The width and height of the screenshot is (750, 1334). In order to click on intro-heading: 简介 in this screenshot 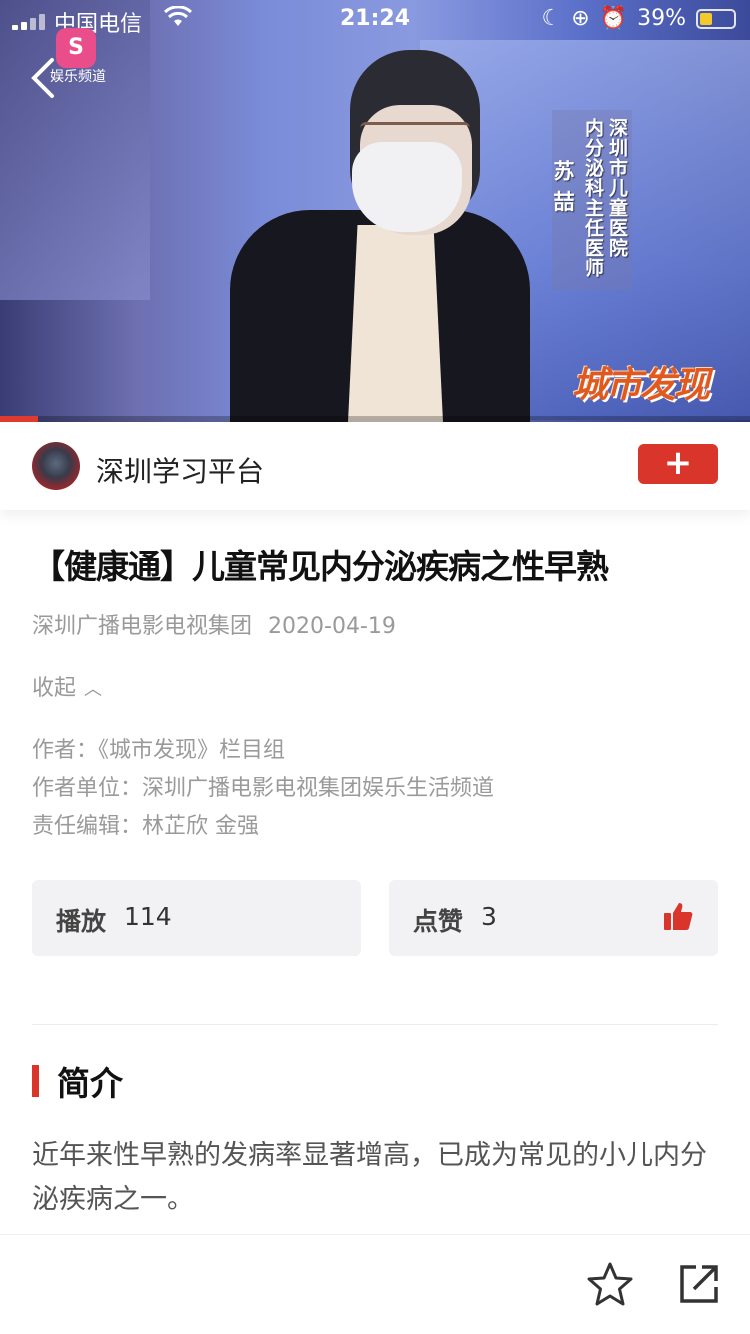, I will do `click(77, 1082)`.